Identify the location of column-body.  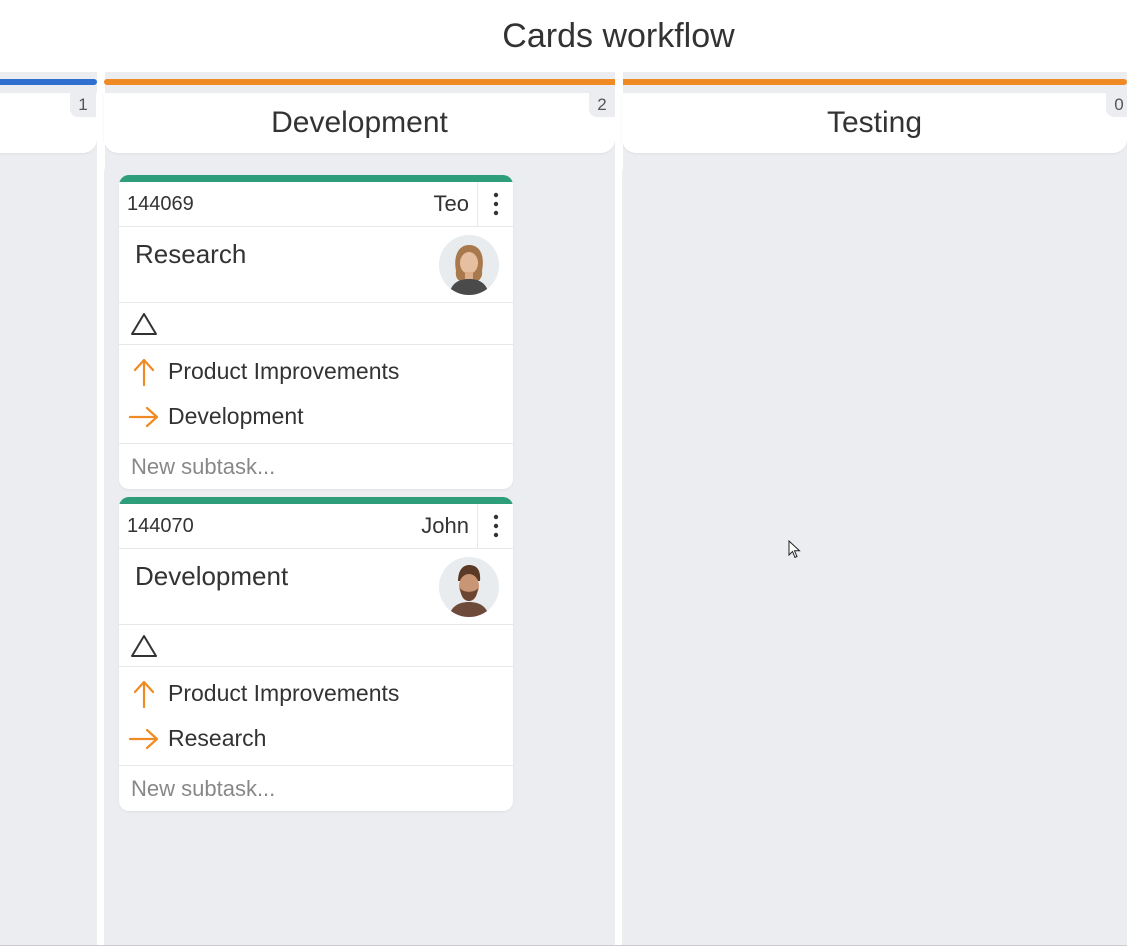
(48, 553).